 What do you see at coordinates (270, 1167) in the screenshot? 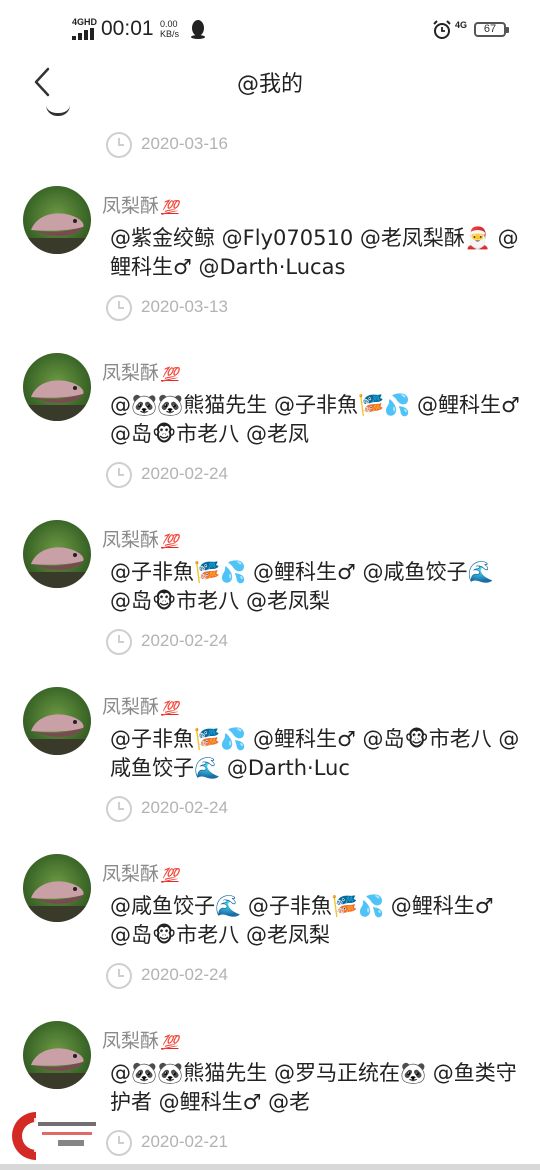
I see `bottom-edge` at bounding box center [270, 1167].